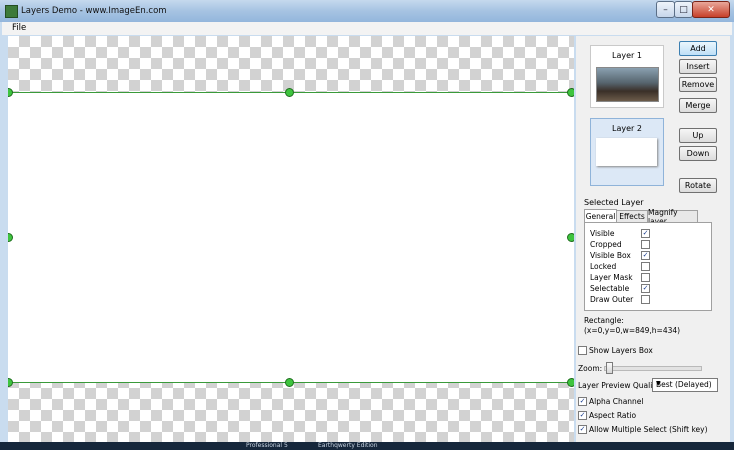  What do you see at coordinates (672, 217) in the screenshot?
I see `tab-magnify-layer: Magnify layer` at bounding box center [672, 217].